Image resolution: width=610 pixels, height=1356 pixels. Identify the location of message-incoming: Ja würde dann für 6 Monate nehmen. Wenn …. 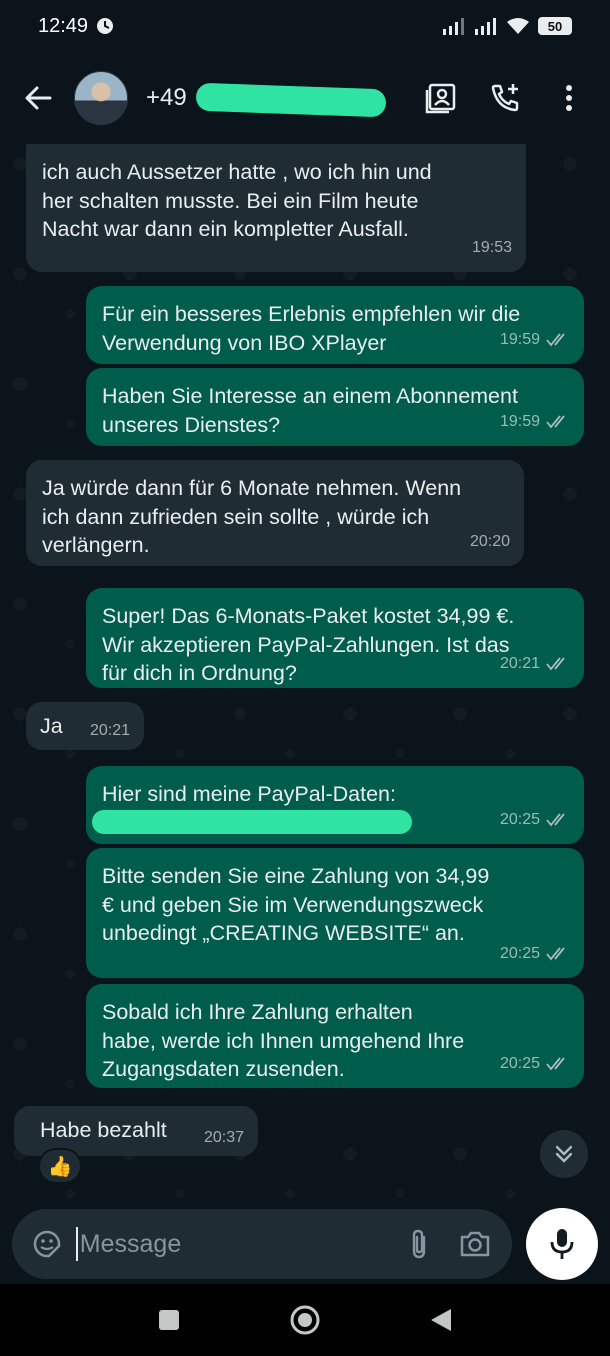
(275, 513).